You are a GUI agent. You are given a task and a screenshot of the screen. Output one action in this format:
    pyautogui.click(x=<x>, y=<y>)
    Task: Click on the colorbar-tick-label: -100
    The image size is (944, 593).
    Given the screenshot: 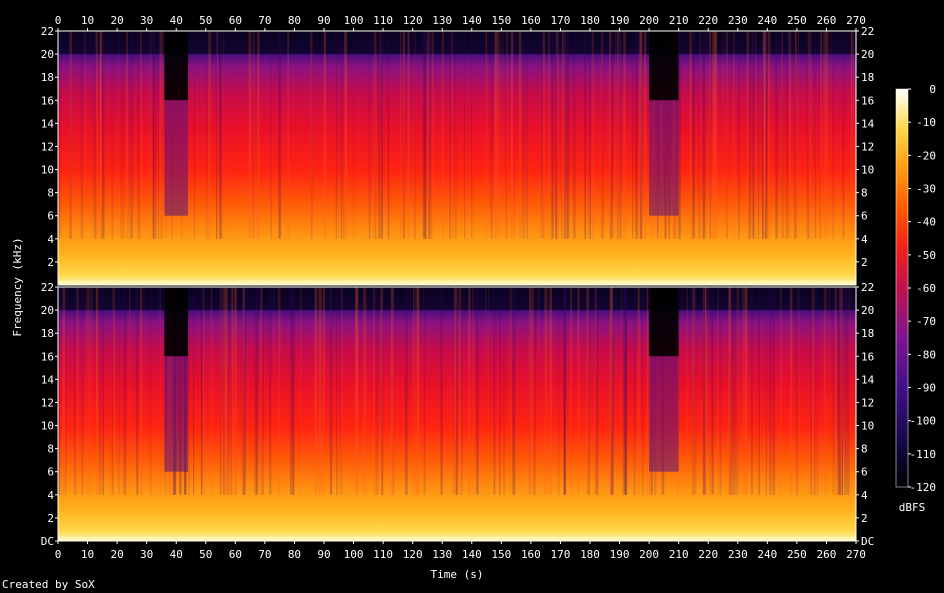 What is the action you would take?
    pyautogui.click(x=923, y=421)
    